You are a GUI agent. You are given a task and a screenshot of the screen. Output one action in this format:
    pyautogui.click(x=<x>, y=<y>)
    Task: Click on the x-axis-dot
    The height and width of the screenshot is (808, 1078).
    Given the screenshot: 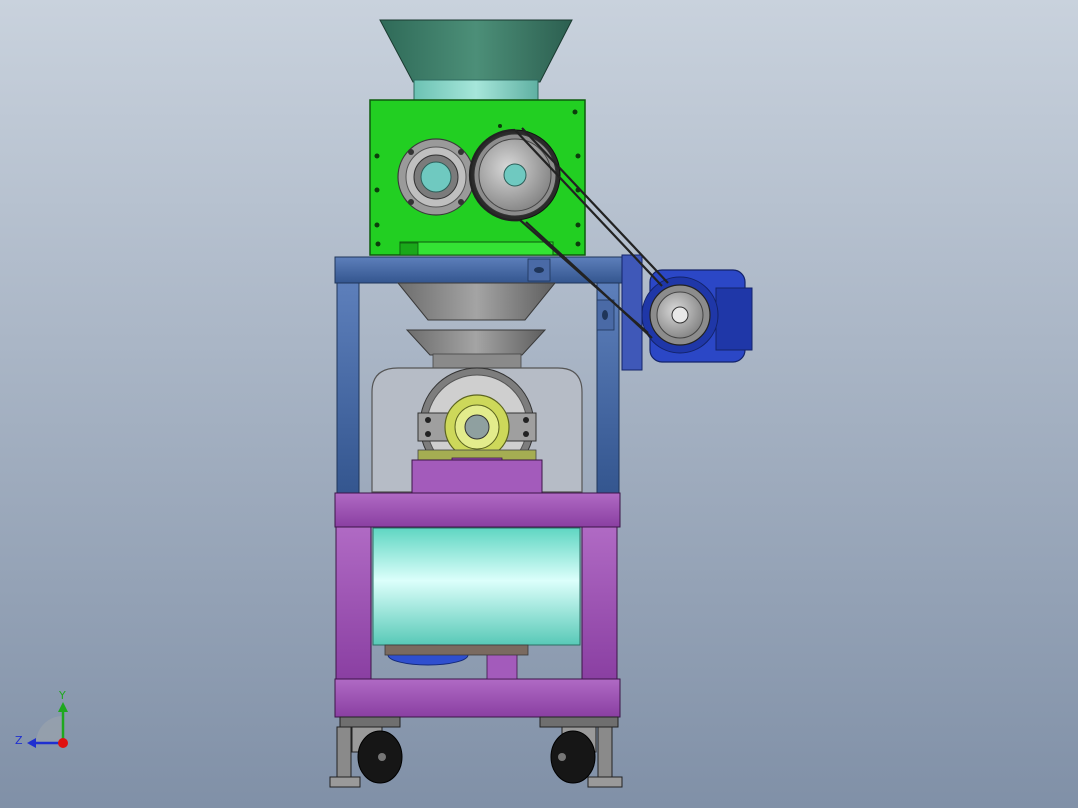 What is the action you would take?
    pyautogui.click(x=63, y=743)
    